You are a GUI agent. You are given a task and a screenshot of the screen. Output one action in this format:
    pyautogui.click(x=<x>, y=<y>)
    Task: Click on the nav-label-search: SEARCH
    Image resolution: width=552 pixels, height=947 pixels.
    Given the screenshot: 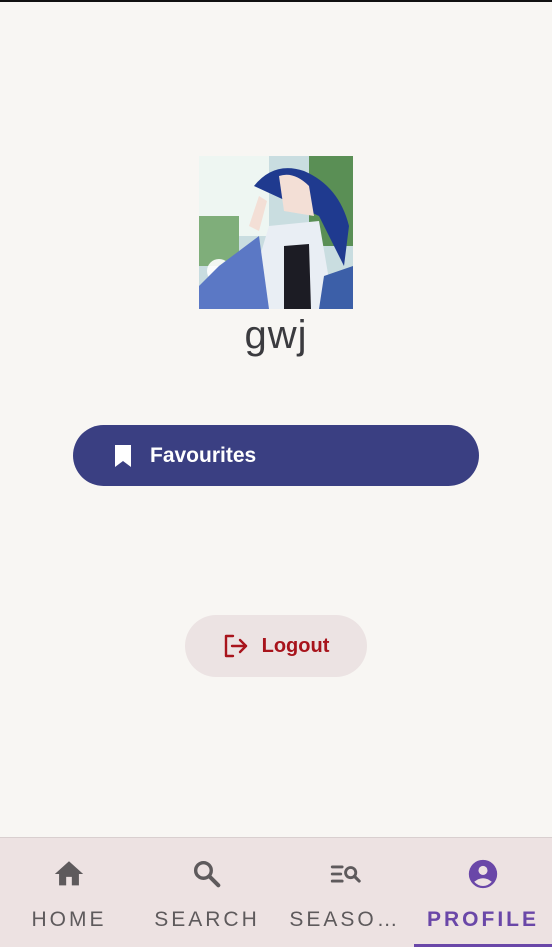 What is the action you would take?
    pyautogui.click(x=207, y=919)
    